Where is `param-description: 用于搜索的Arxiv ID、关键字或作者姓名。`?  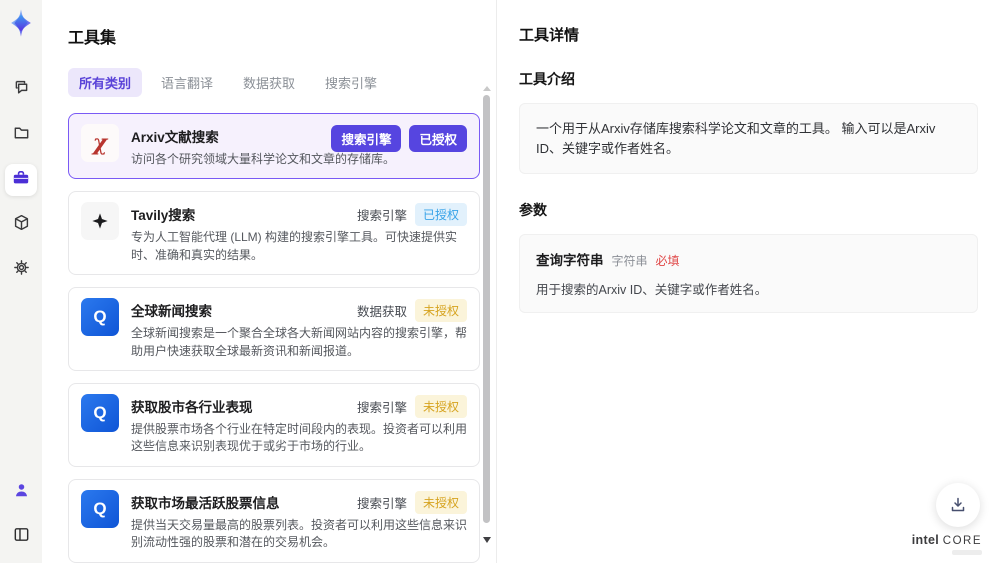
param-description: 用于搜索的Arxiv ID、关键字或作者姓名。 is located at coordinates (652, 290).